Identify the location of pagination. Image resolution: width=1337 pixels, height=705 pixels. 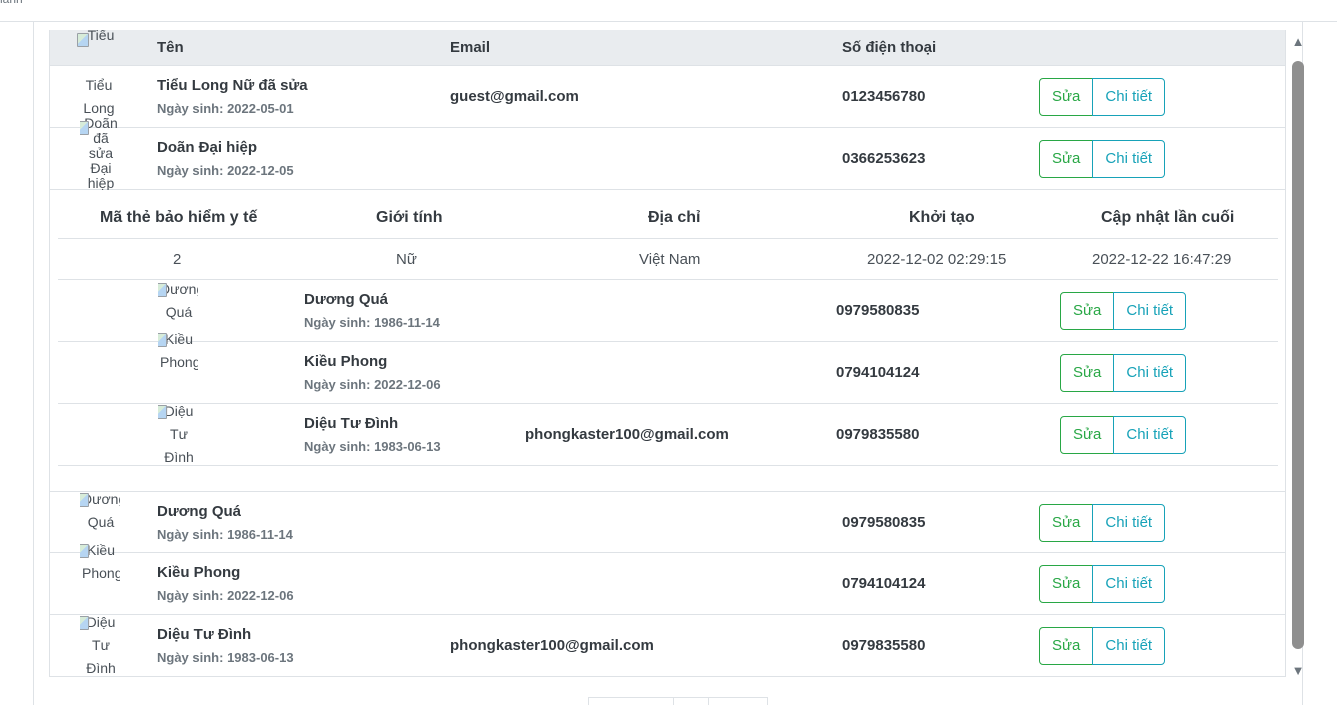
(678, 701).